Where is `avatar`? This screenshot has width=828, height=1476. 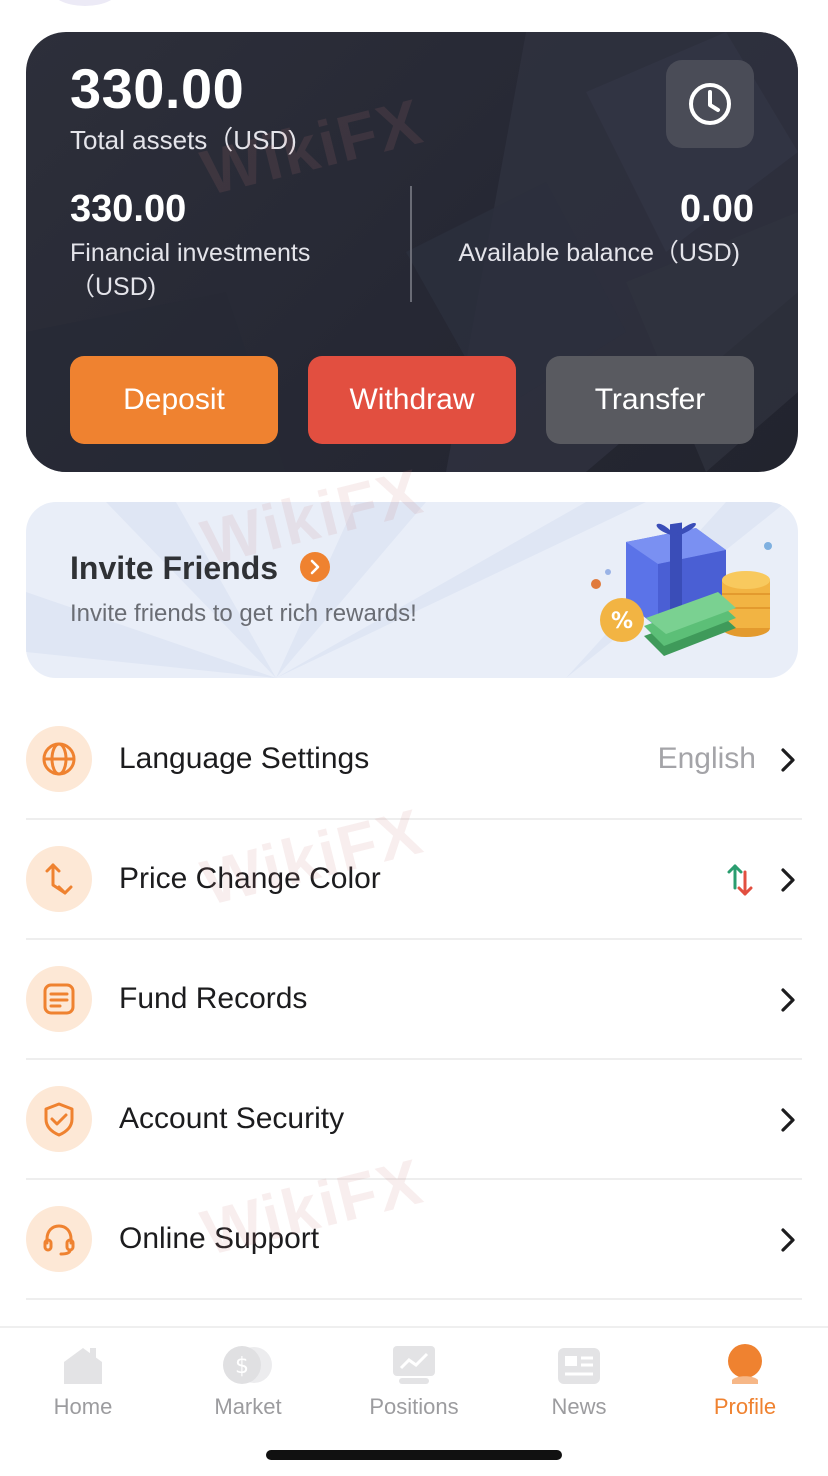 avatar is located at coordinates (85, 3).